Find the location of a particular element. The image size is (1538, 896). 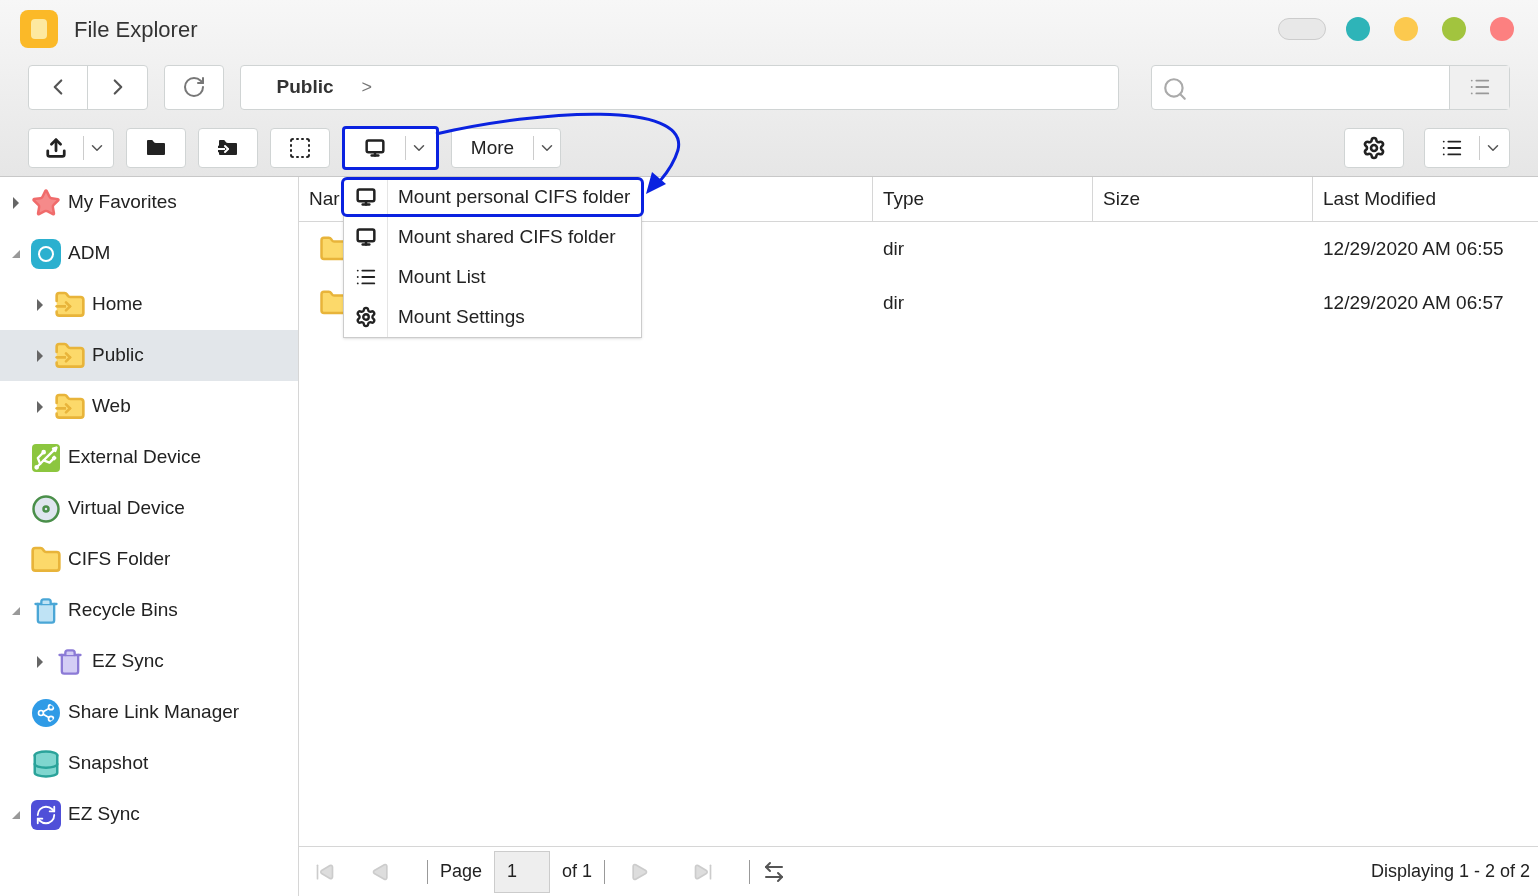

close-button is located at coordinates (1502, 29).